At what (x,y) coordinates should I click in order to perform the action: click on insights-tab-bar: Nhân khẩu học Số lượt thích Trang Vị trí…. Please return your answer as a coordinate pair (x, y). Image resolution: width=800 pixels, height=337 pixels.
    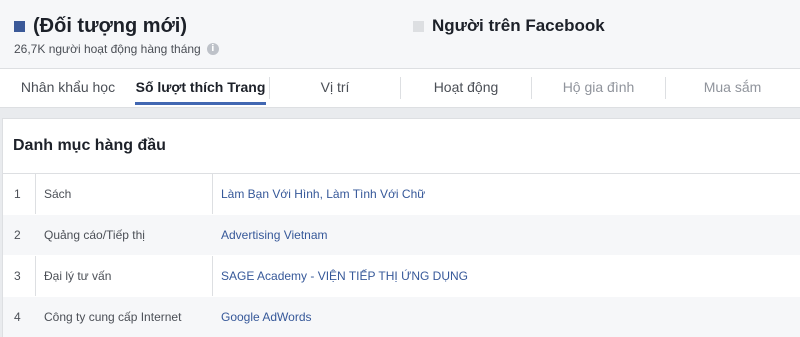
    Looking at the image, I should click on (400, 88).